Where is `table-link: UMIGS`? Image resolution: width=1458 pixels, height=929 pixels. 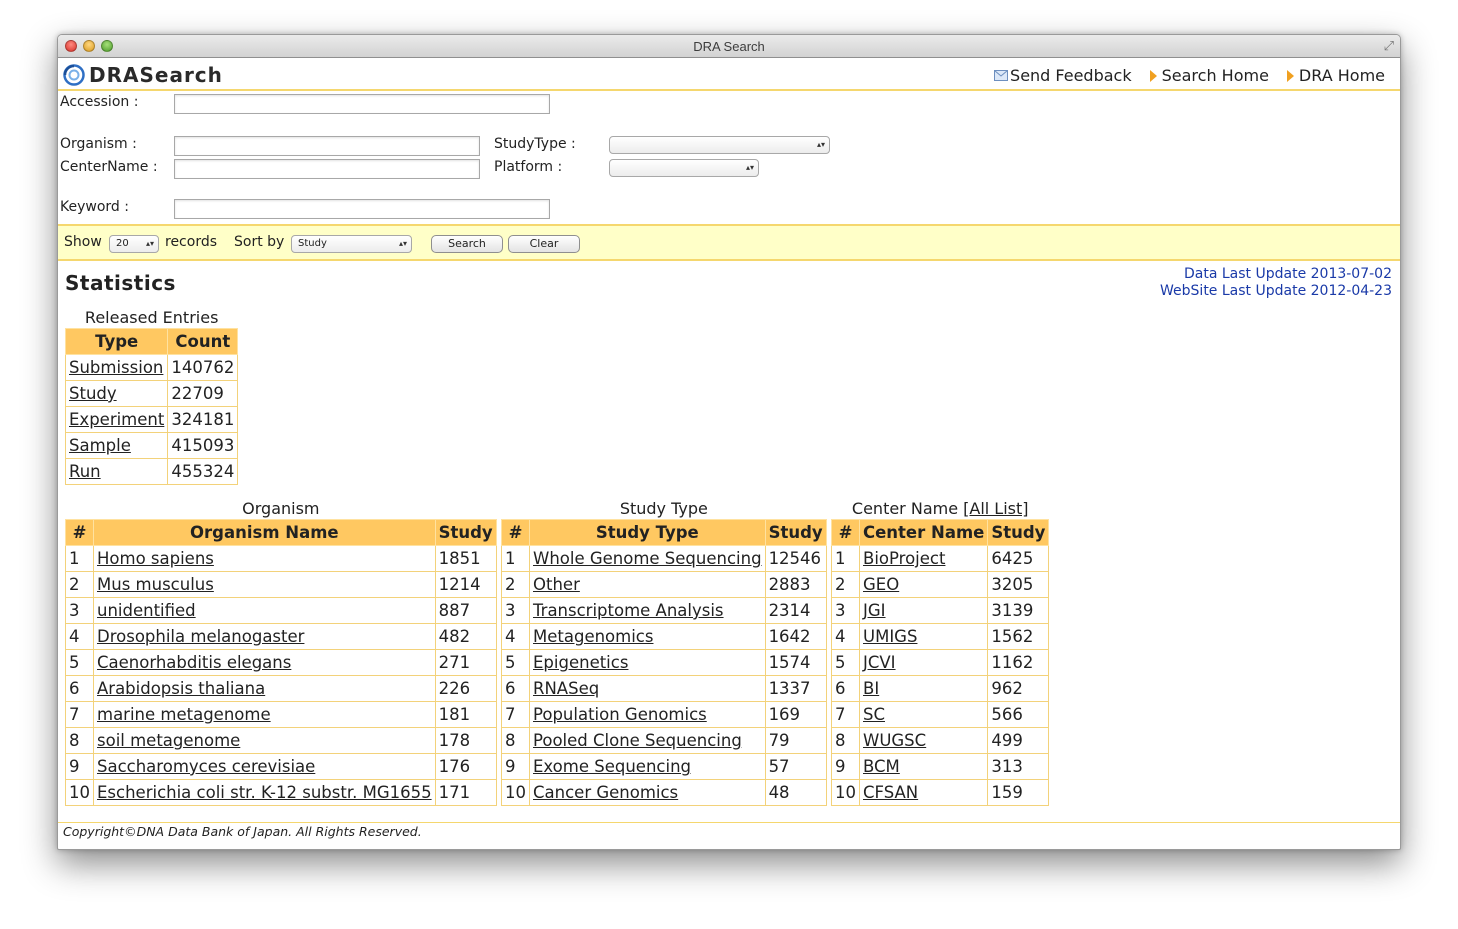
table-link: UMIGS is located at coordinates (890, 636).